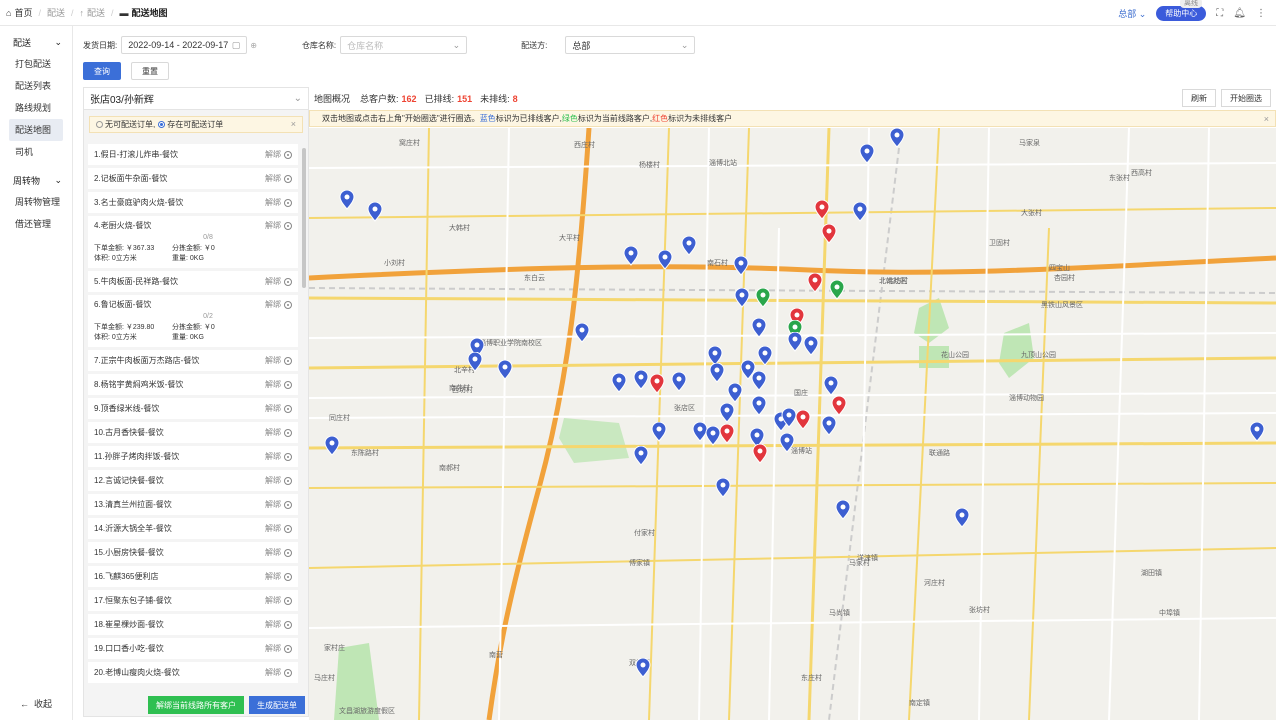 This screenshot has height=720, width=1276. I want to click on breadcrumb-level1: 配送, so click(56, 12).